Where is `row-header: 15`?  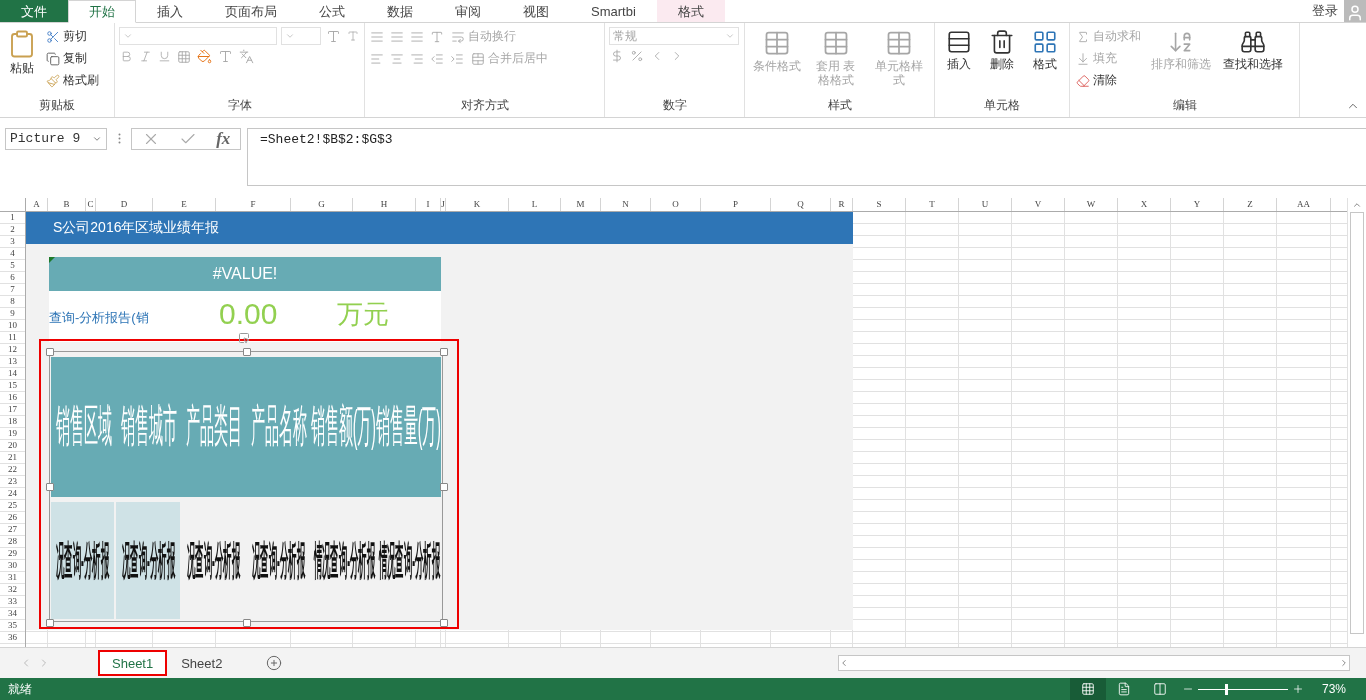 row-header: 15 is located at coordinates (12, 386).